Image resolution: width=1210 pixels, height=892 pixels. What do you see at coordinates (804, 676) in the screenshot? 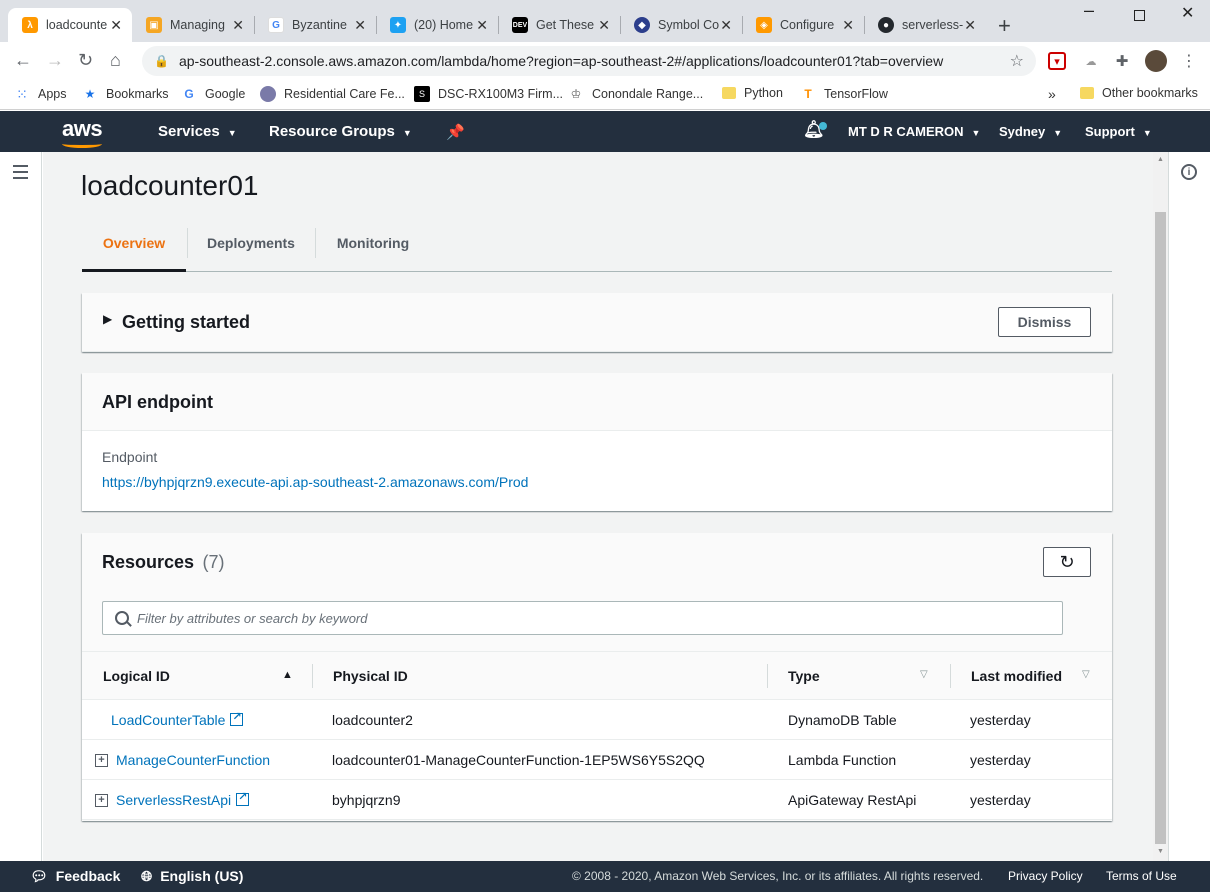
I see `col-type: Type` at bounding box center [804, 676].